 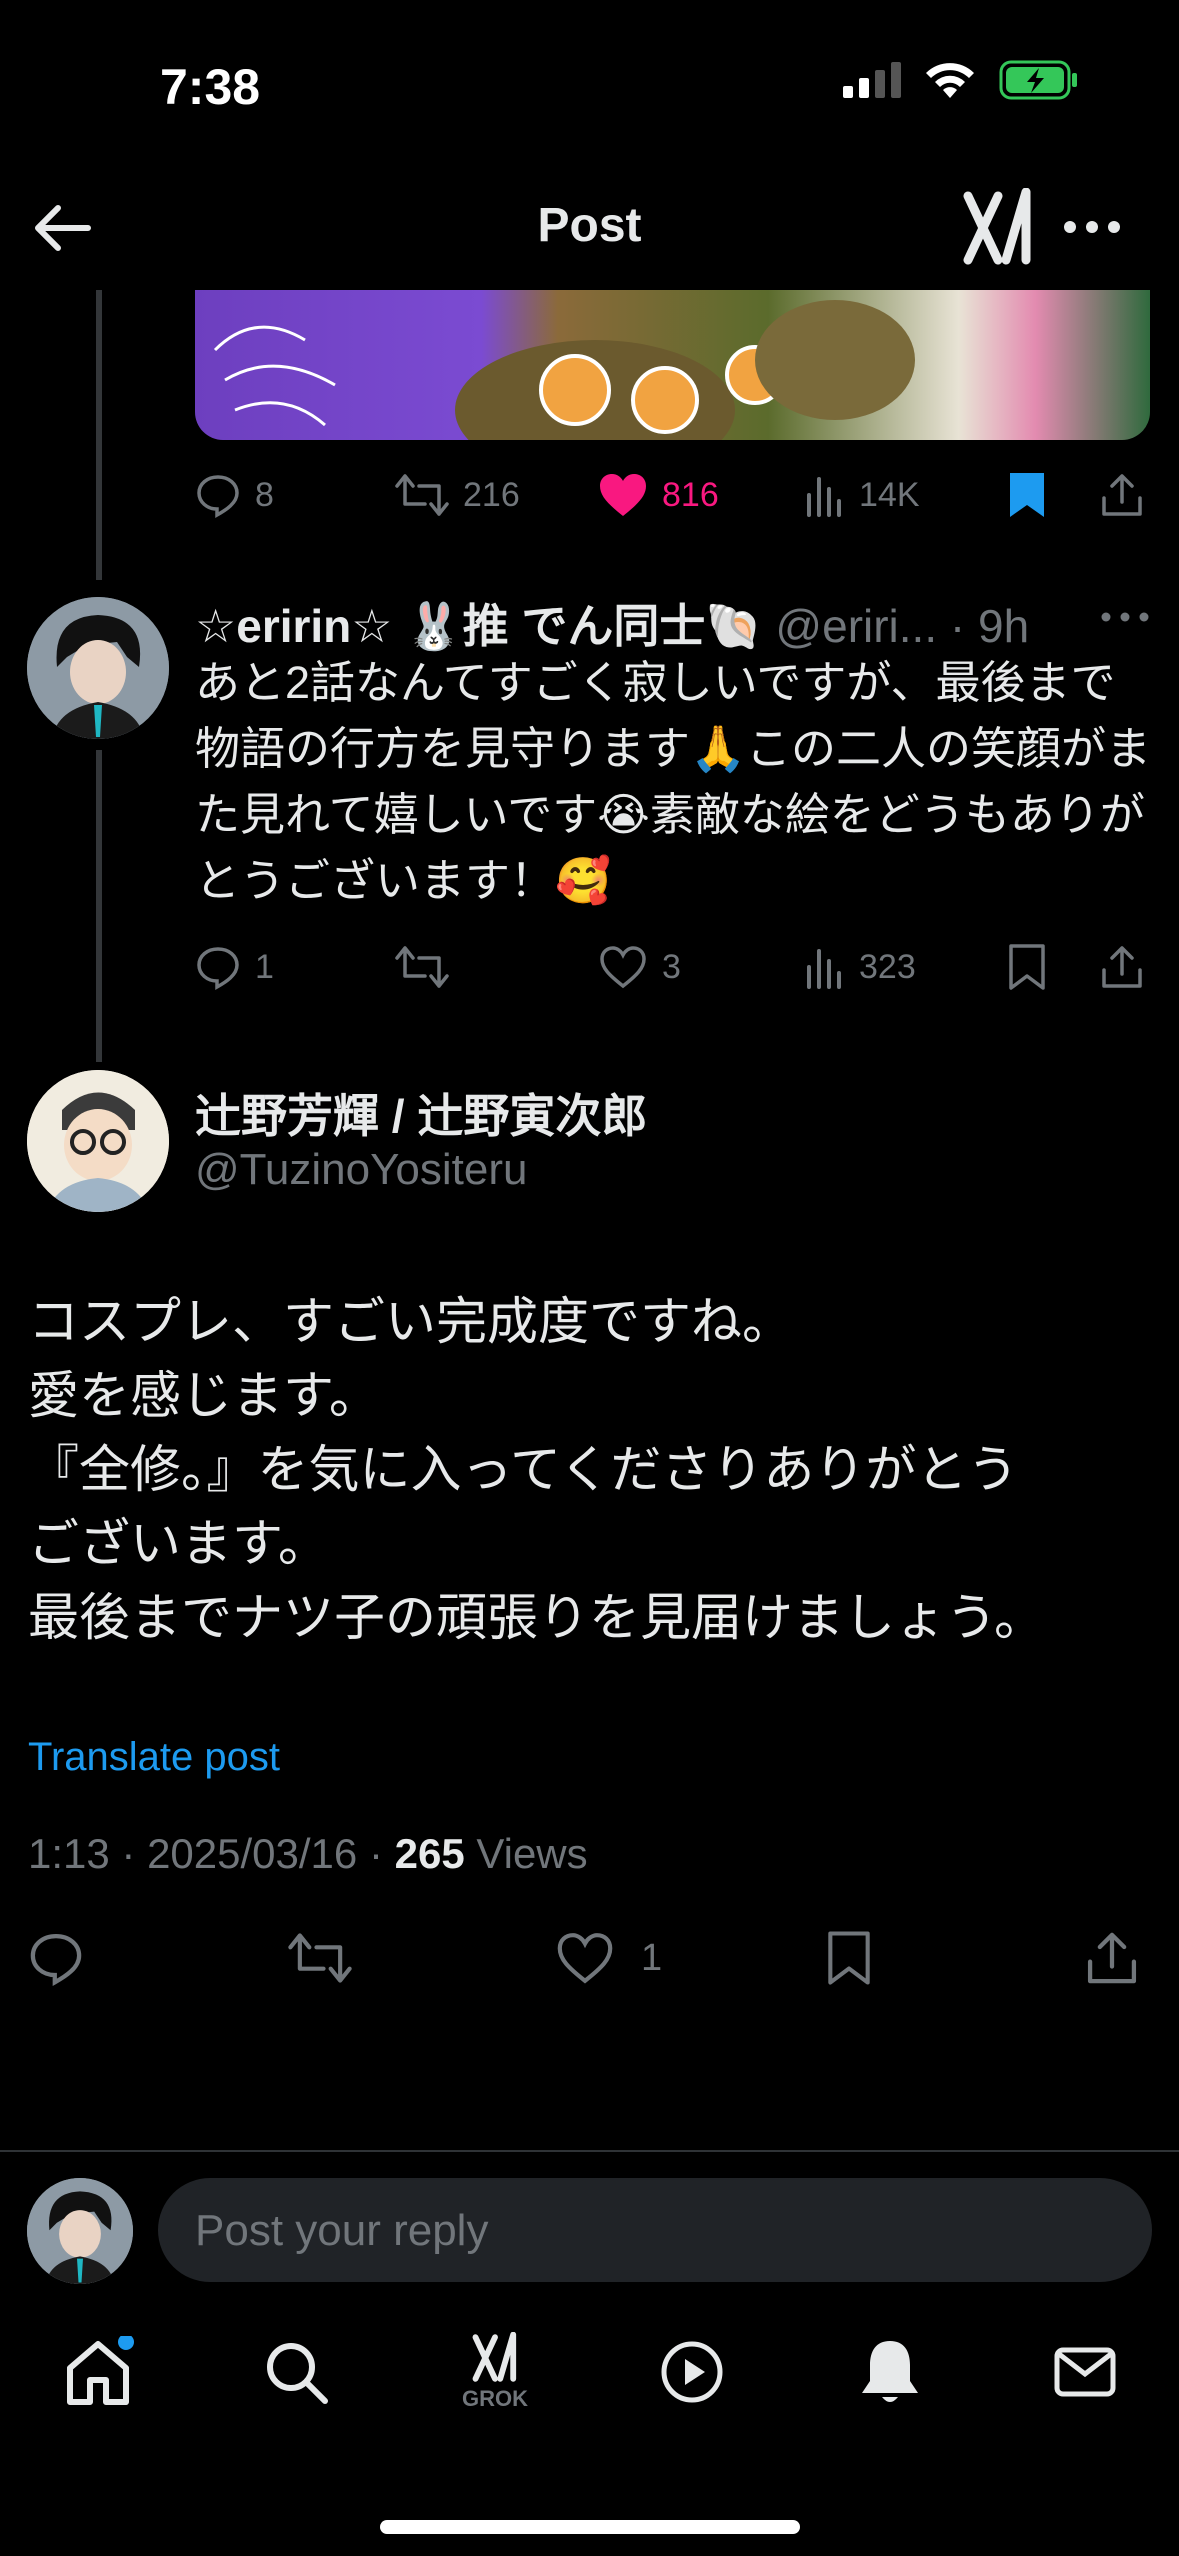 I want to click on status-icons, so click(x=961, y=80).